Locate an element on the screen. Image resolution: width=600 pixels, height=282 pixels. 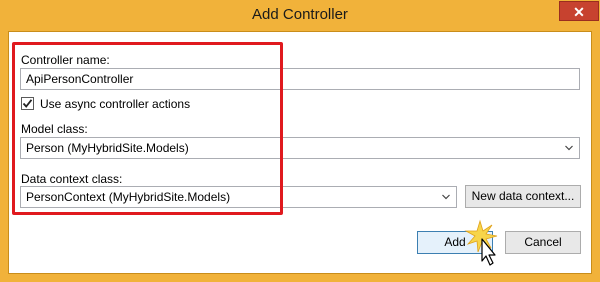
close-icon: ✕ is located at coordinates (579, 12).